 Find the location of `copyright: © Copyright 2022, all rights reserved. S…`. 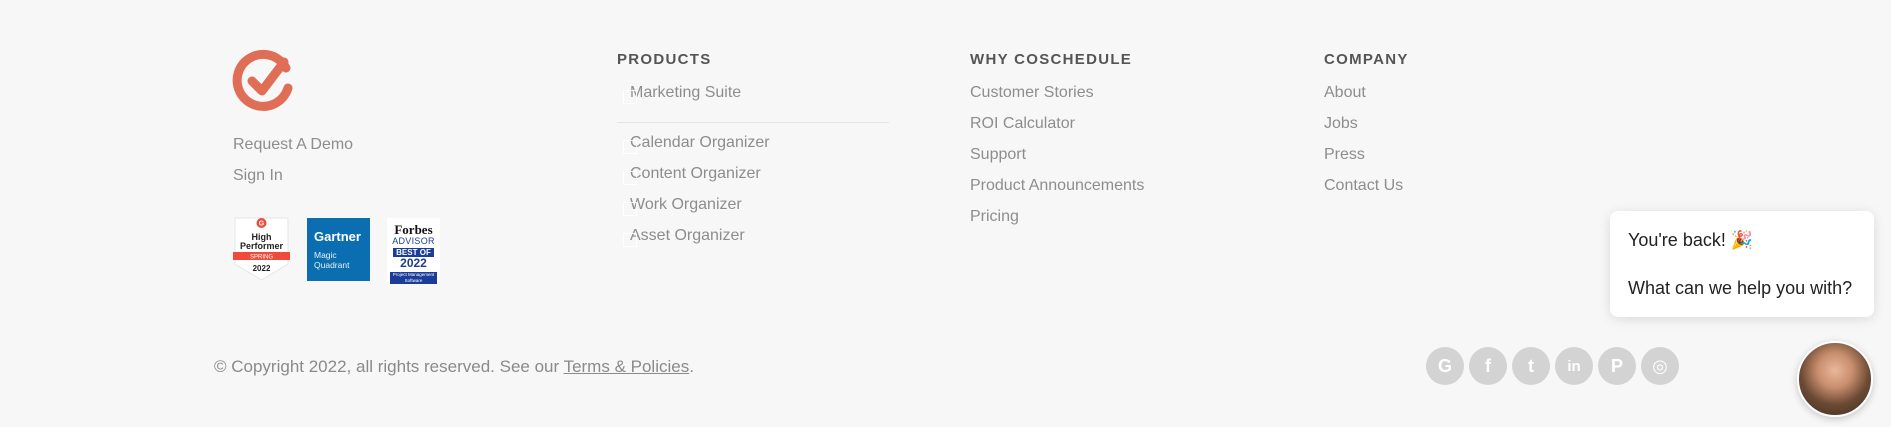

copyright: © Copyright 2022, all rights reserved. S… is located at coordinates (454, 367).